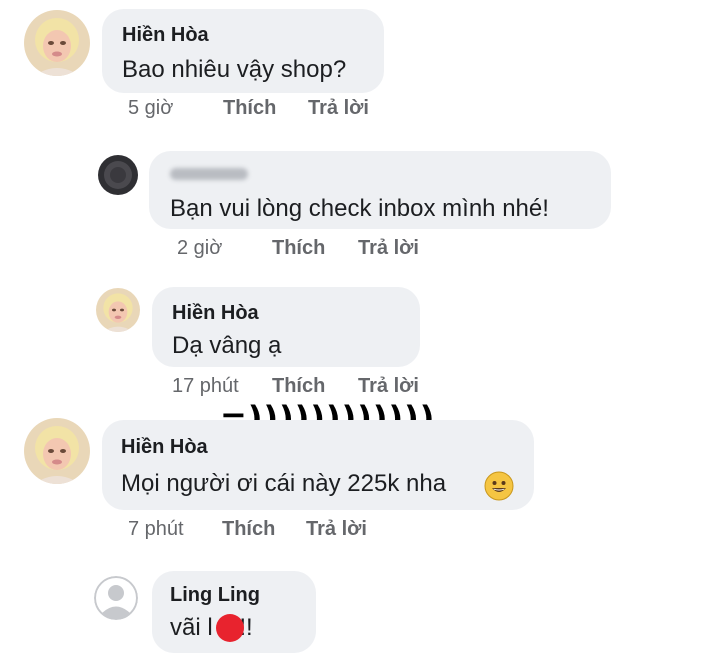  Describe the element at coordinates (150, 108) in the screenshot. I see `comment-time: 5 giờ` at that location.